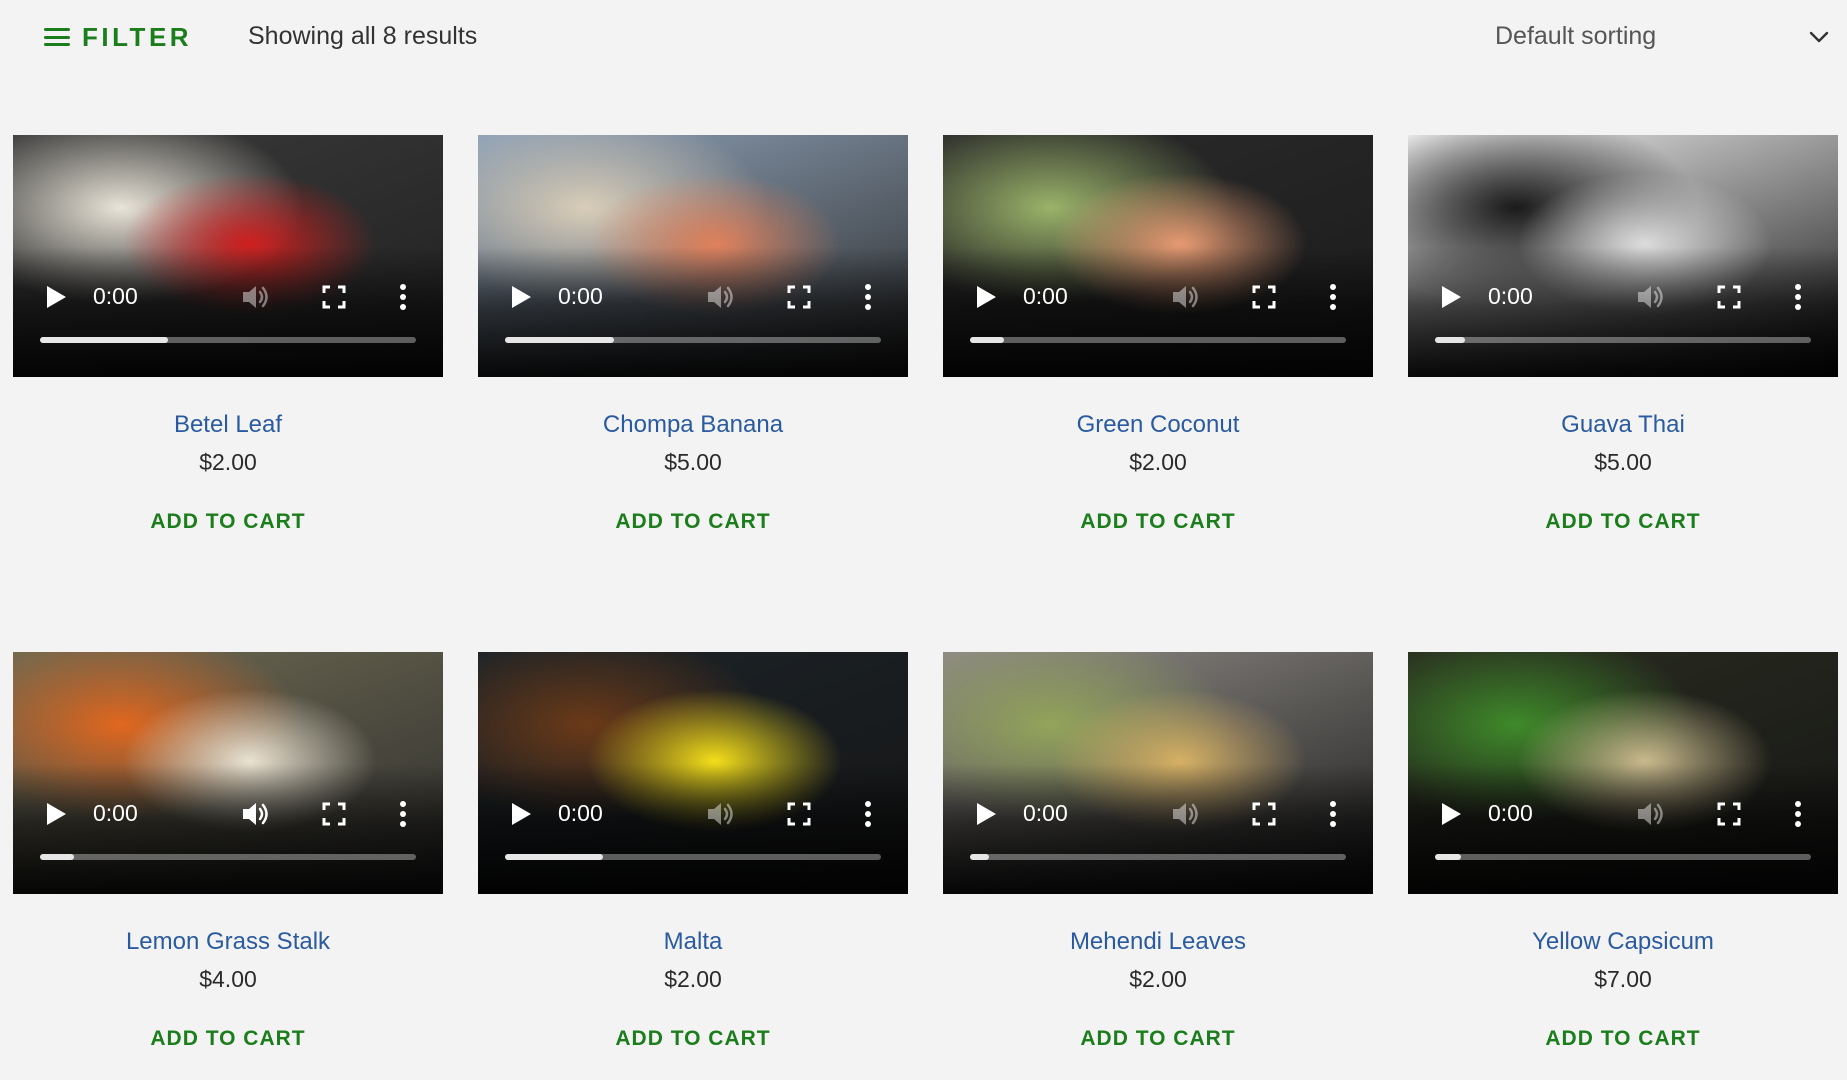  I want to click on product-card: 0:00 Malta $2.00 ADD TO CART, so click(693, 866).